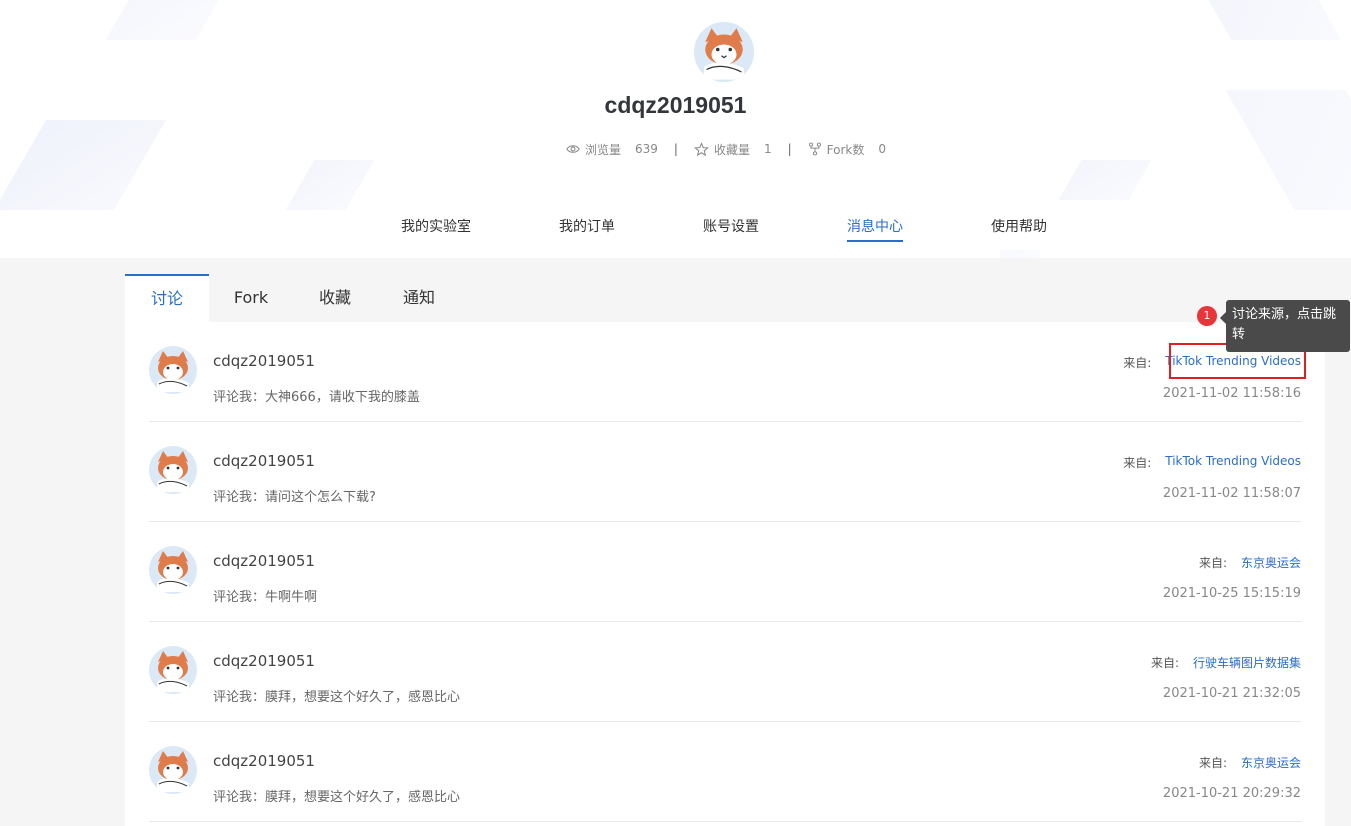 The image size is (1351, 826). I want to click on profile-avatar, so click(724, 52).